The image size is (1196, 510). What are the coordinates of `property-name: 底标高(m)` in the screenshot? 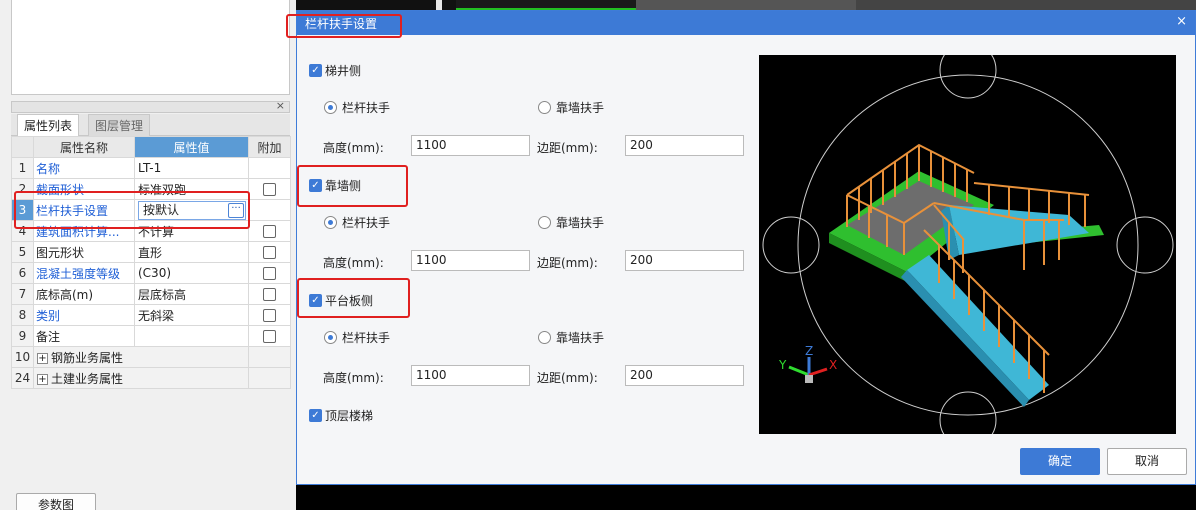 It's located at (84, 294).